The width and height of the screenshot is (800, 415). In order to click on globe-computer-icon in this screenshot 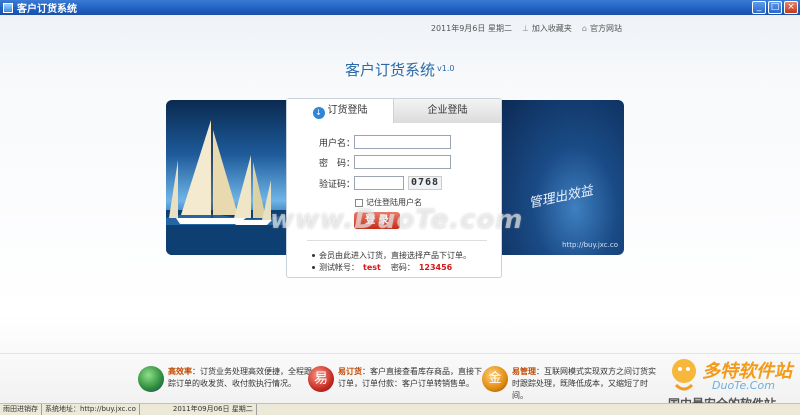, I will do `click(151, 379)`.